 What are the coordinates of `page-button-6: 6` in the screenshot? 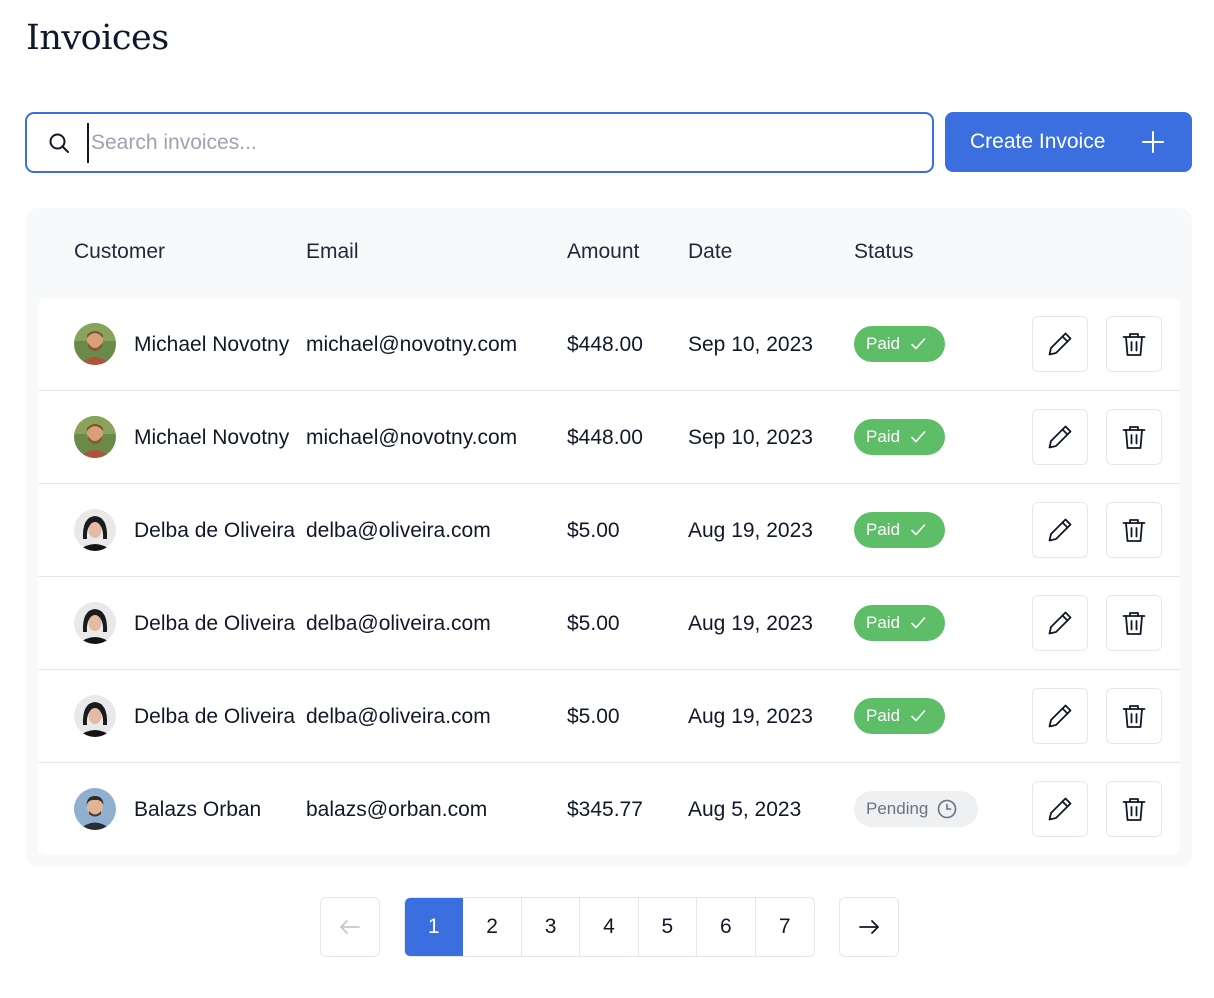 It's located at (726, 927).